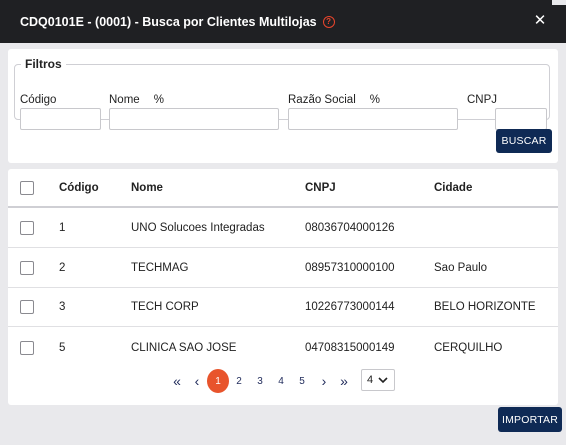 The width and height of the screenshot is (566, 445). I want to click on cell-codigo: 5, so click(62, 347).